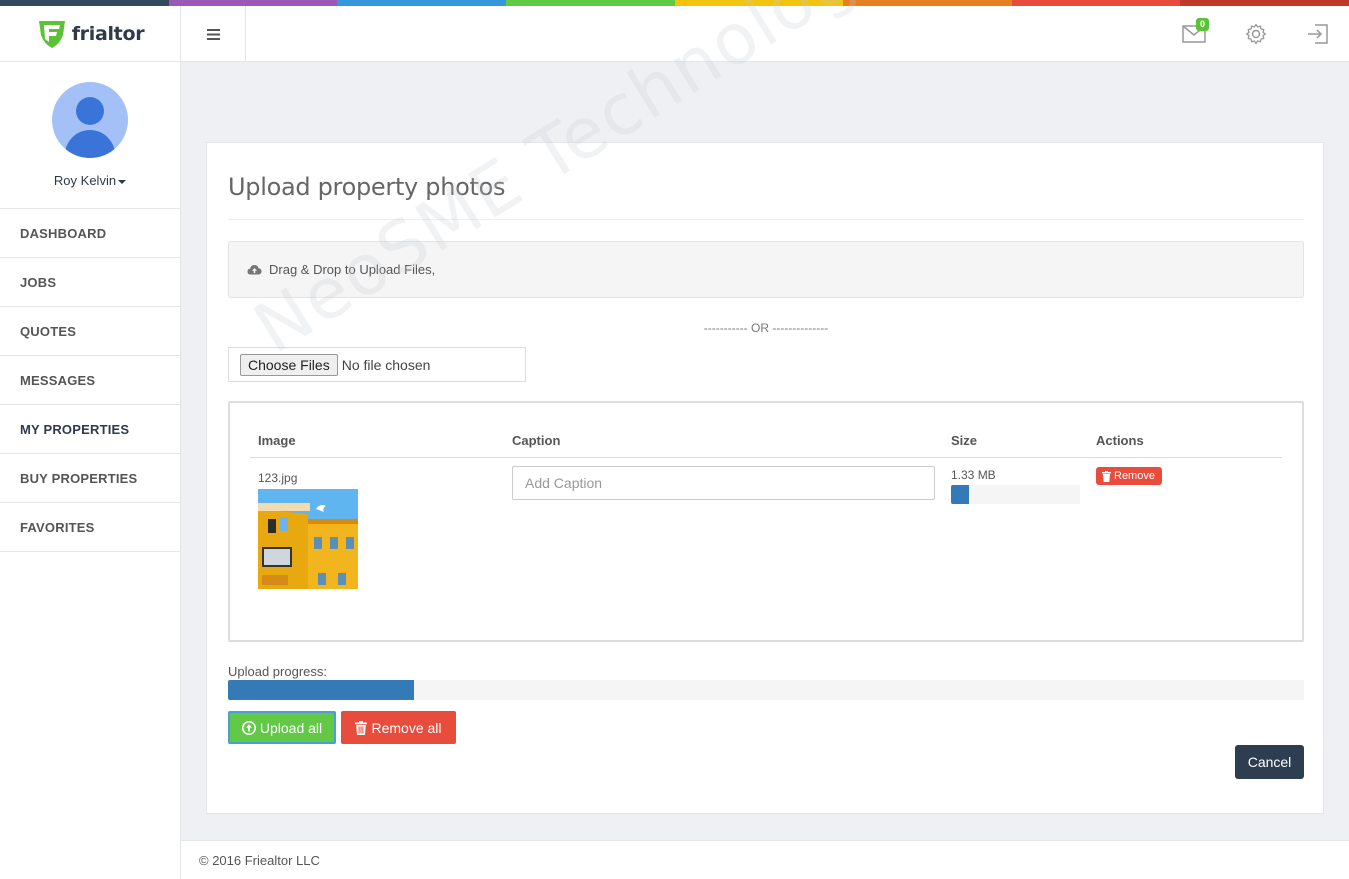 This screenshot has height=879, width=1349. I want to click on hamburger-icon, so click(213, 34).